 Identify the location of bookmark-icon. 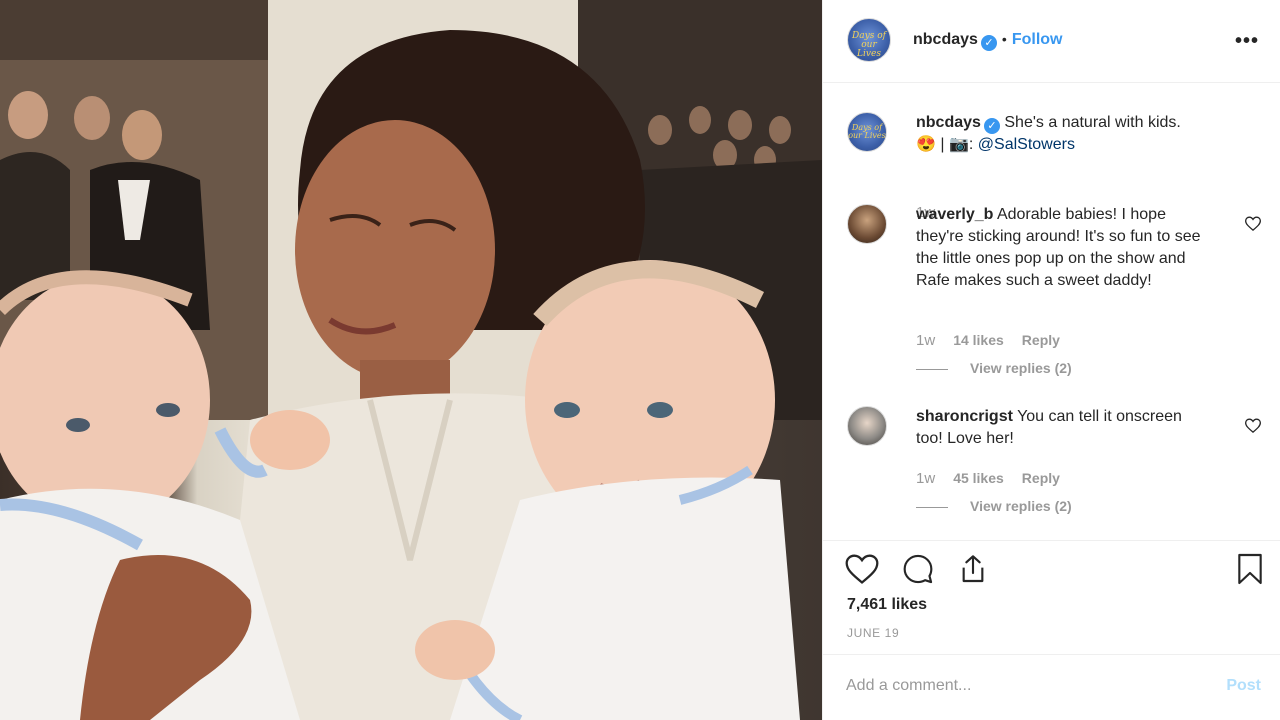
(1250, 571).